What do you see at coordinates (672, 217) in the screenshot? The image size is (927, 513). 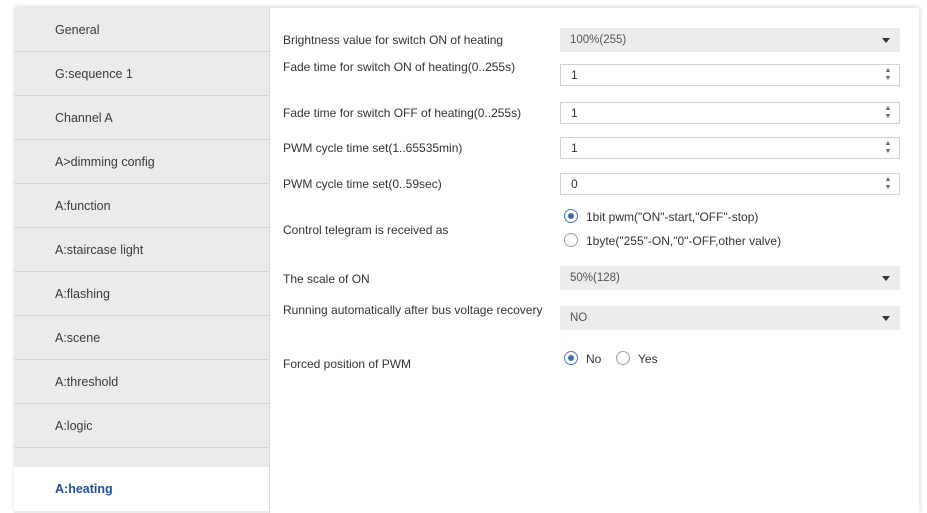 I see `radio-1bit-pwm-label: 1bit pwm("ON"-start,"OFF"-stop)` at bounding box center [672, 217].